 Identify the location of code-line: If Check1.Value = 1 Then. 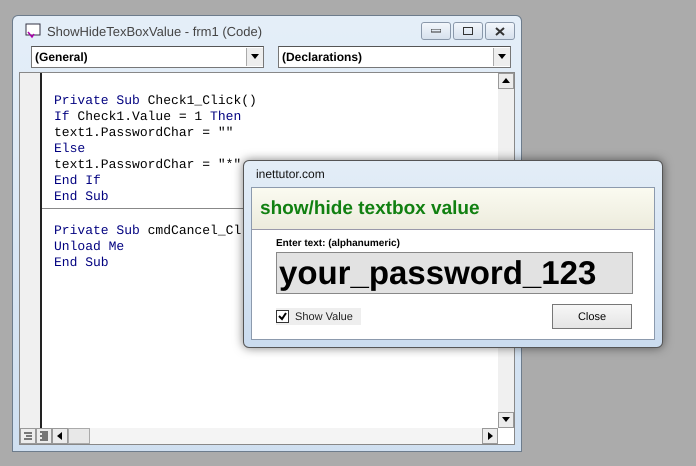
(148, 117).